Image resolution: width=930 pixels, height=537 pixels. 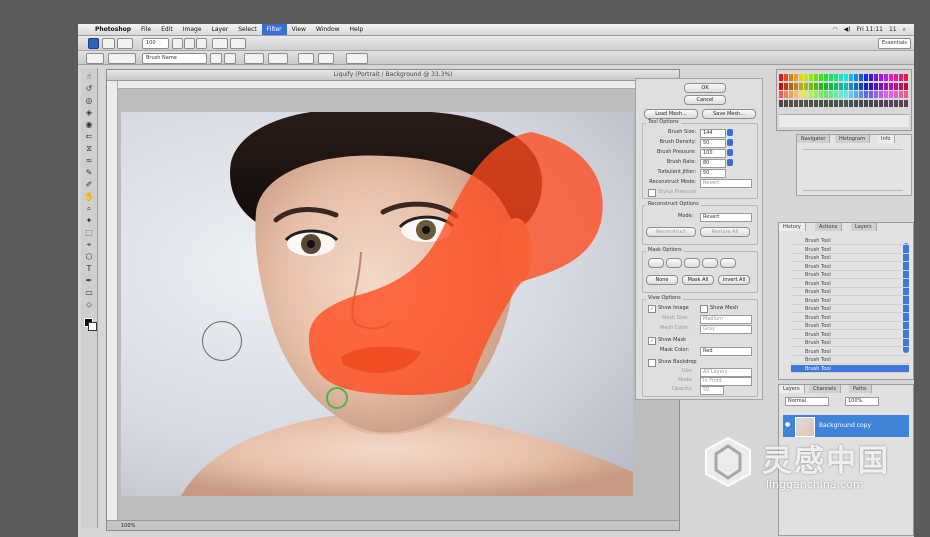 What do you see at coordinates (95, 58) in the screenshot?
I see `tool-preset-picker` at bounding box center [95, 58].